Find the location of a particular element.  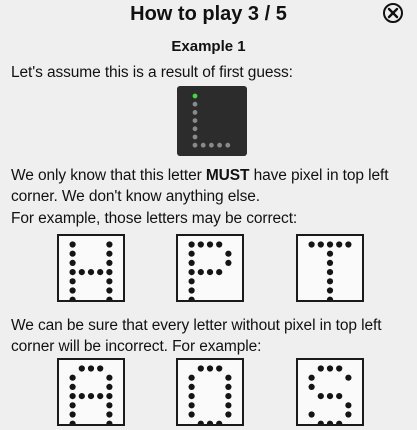

close-icon is located at coordinates (393, 13).